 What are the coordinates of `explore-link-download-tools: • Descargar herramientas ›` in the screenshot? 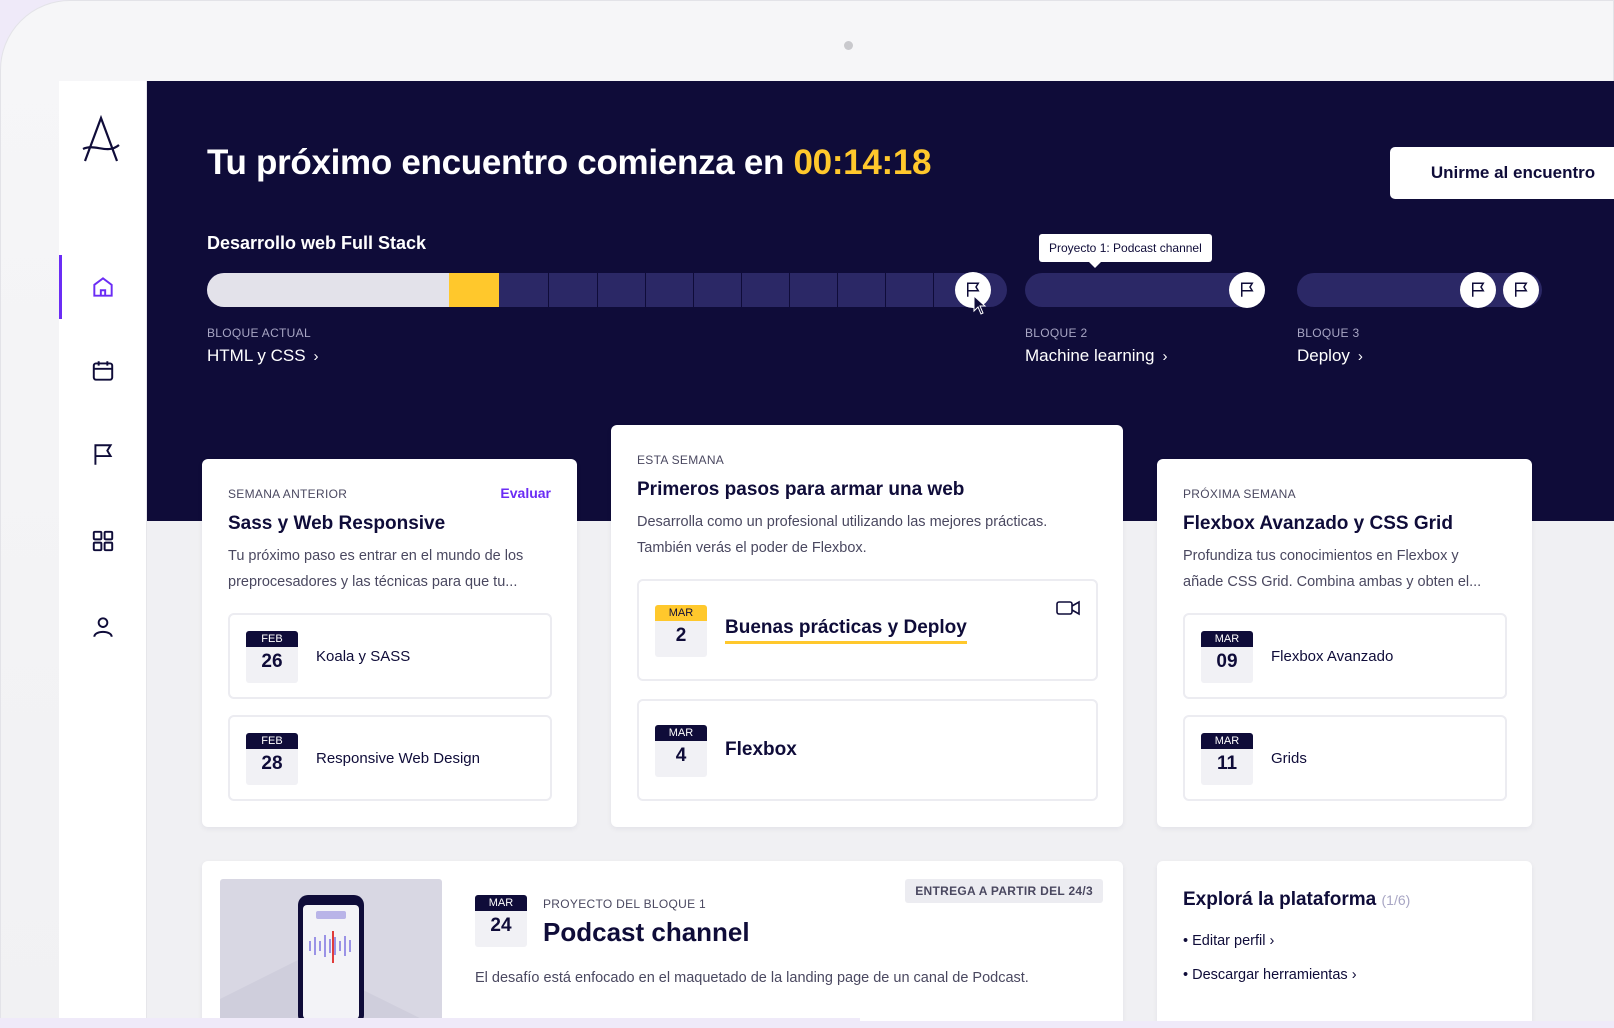 It's located at (1270, 975).